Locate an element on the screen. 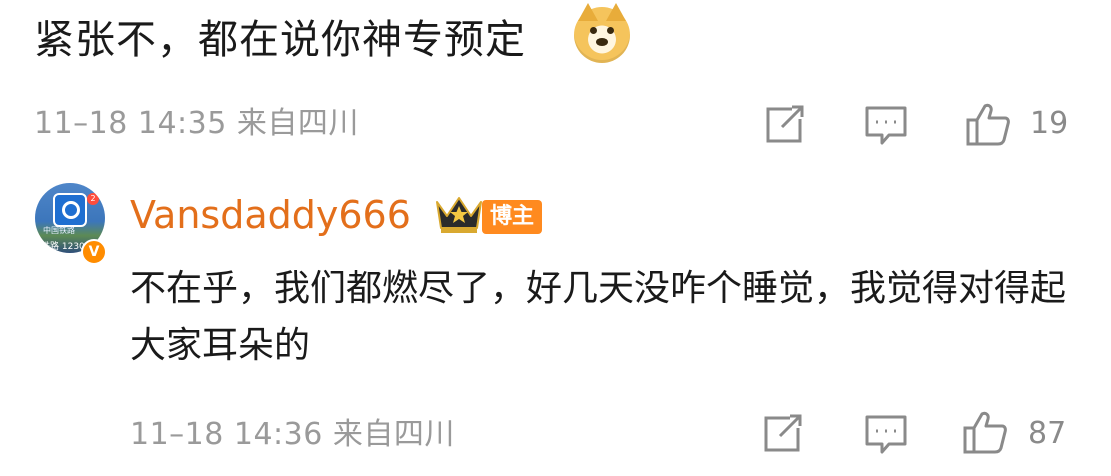 Image resolution: width=1111 pixels, height=476 pixels. reply-like-button is located at coordinates (985, 432).